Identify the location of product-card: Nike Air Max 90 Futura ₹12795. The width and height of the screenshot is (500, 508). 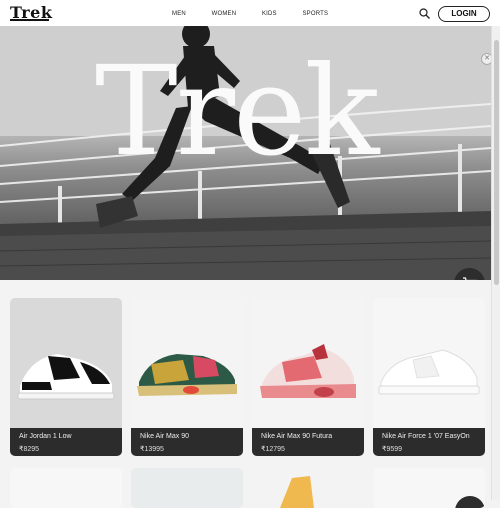
(308, 377).